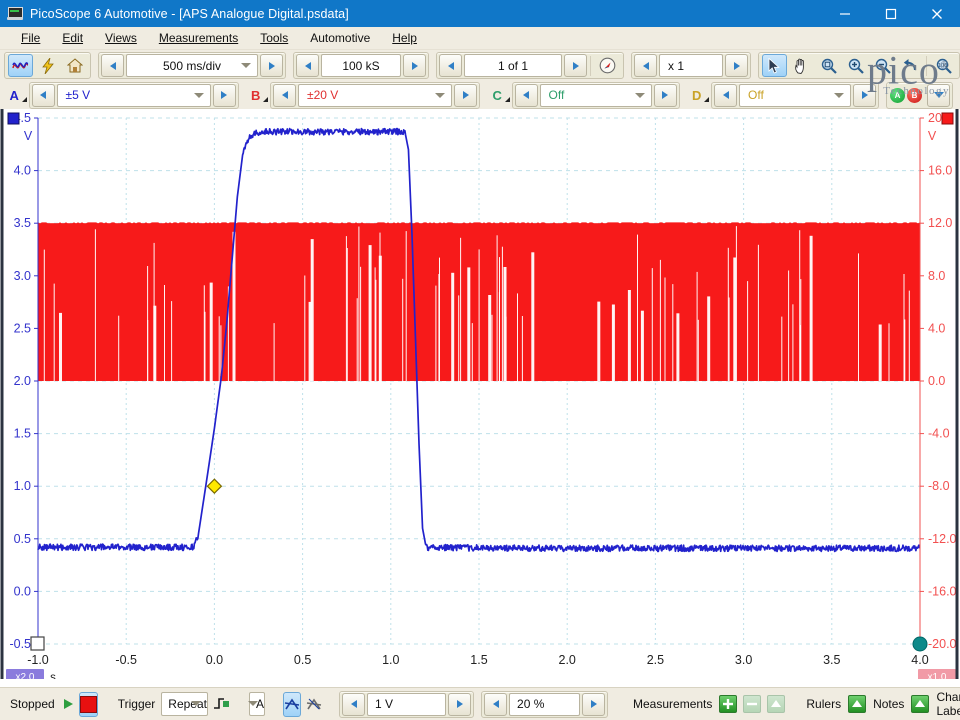  Describe the element at coordinates (700, 95) in the screenshot. I see `channel-d-label: D` at that location.